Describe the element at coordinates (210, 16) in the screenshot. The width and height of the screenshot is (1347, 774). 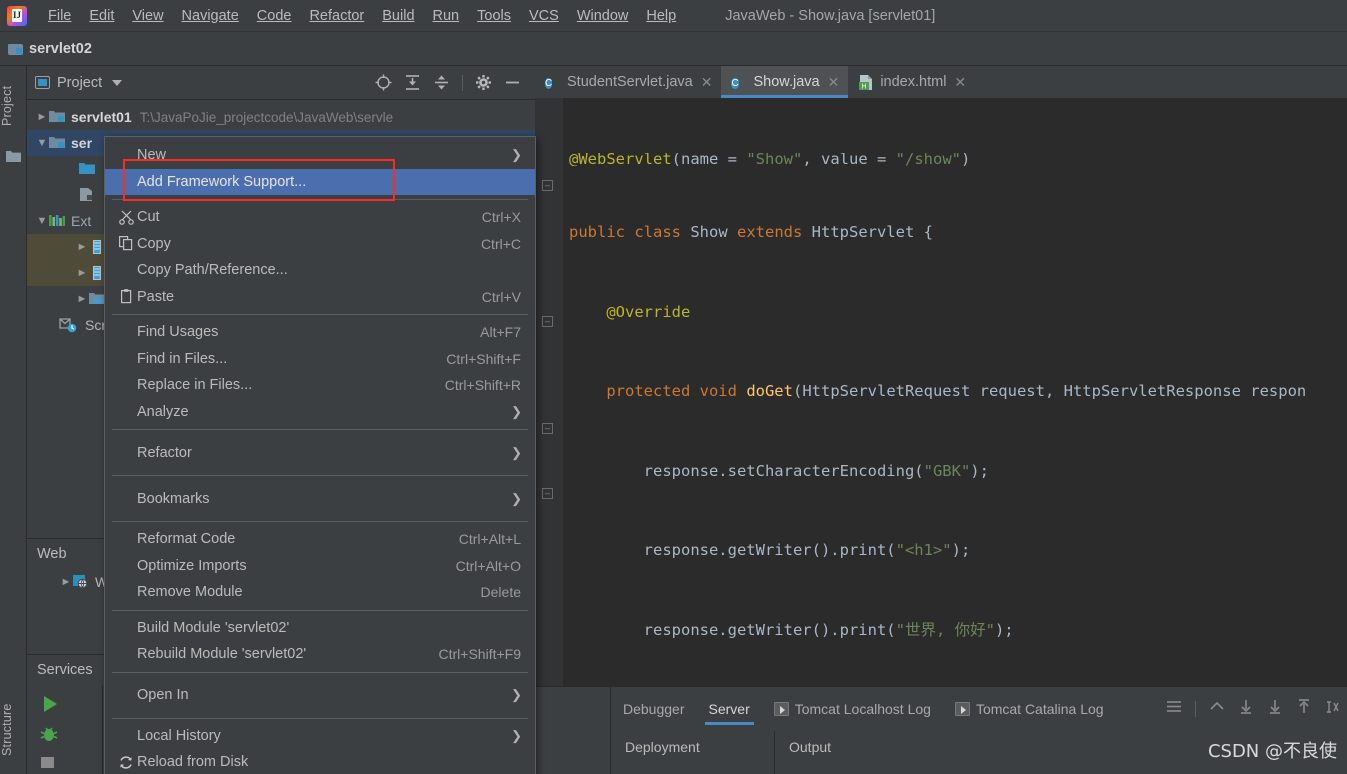
I see `menu-navigate: Navigate` at that location.